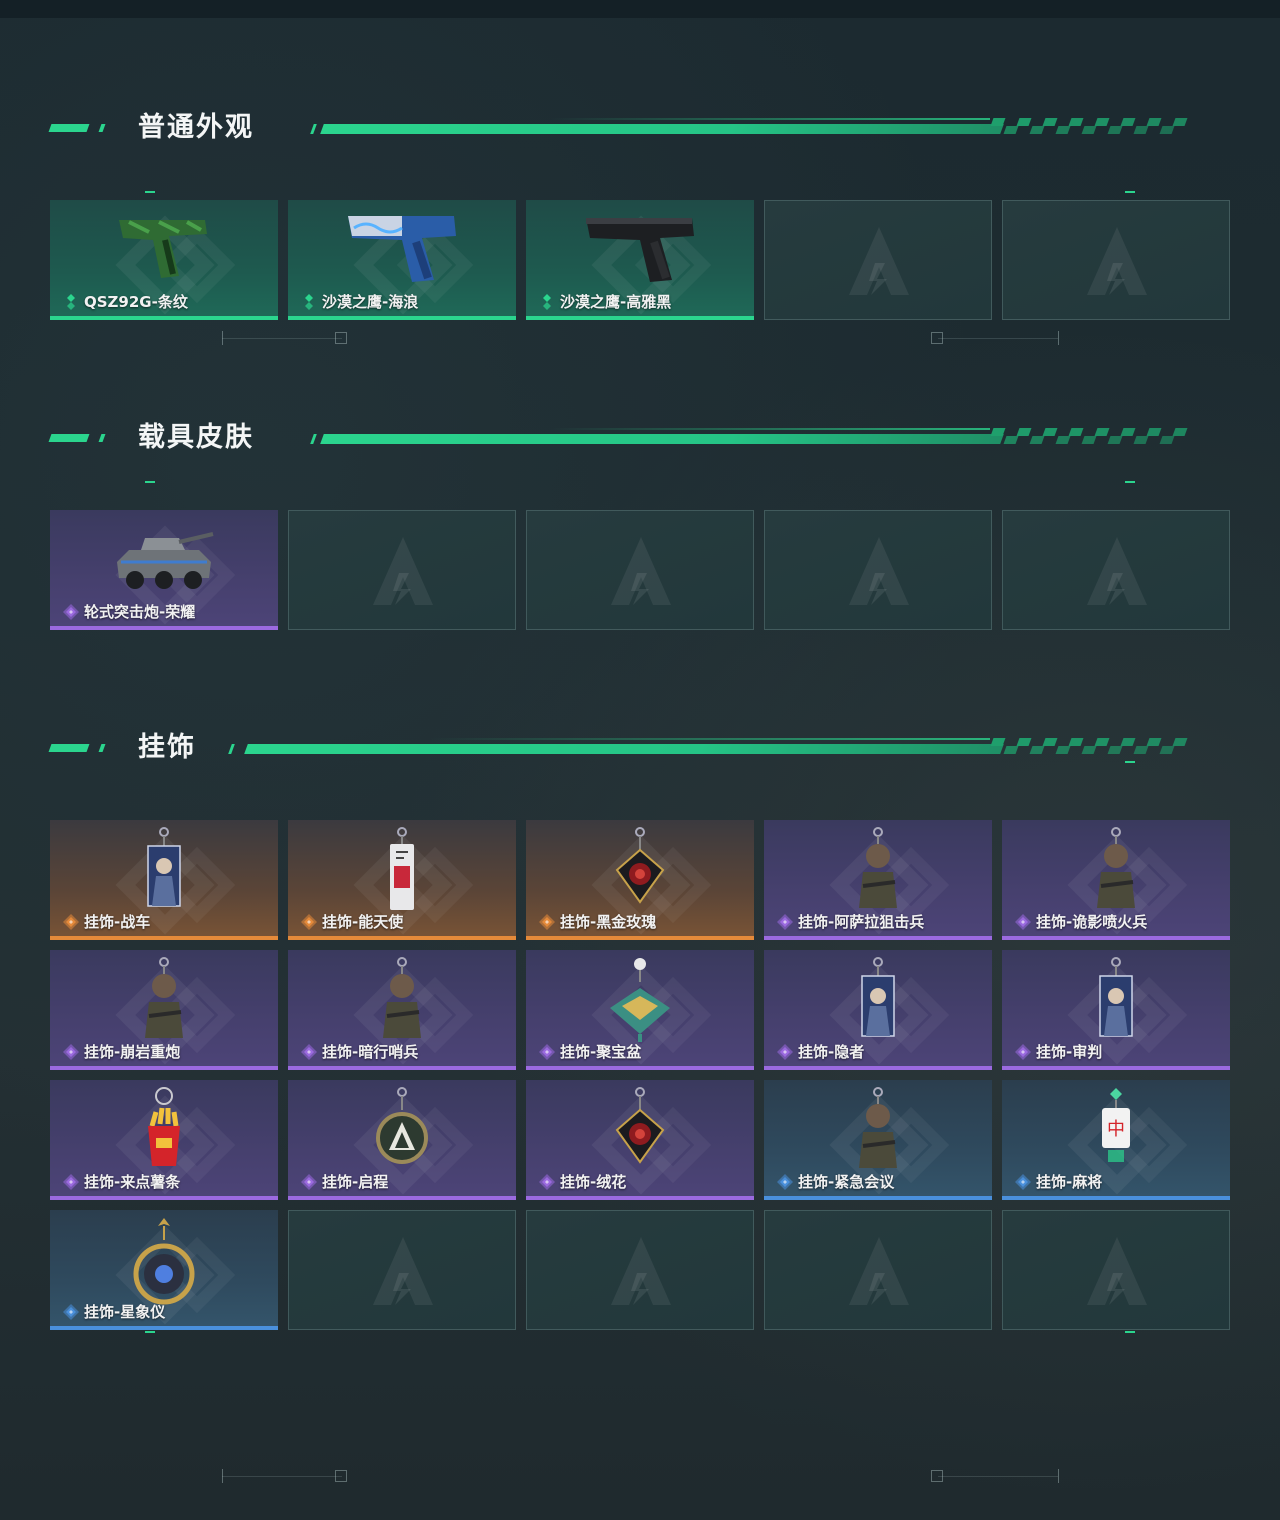  What do you see at coordinates (582, 1181) in the screenshot?
I see `item-label-row: 挂饰-绒花` at bounding box center [582, 1181].